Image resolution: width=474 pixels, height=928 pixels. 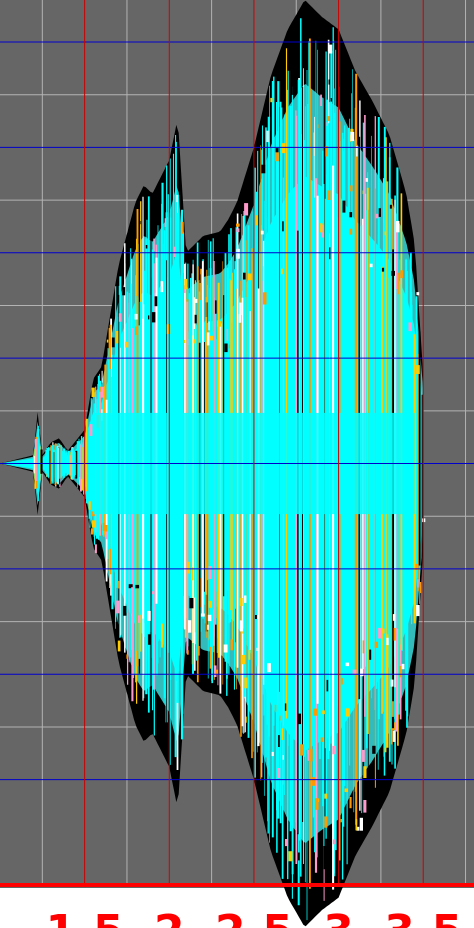 I want to click on x-tick-label: 3.5, so click(x=423, y=917).